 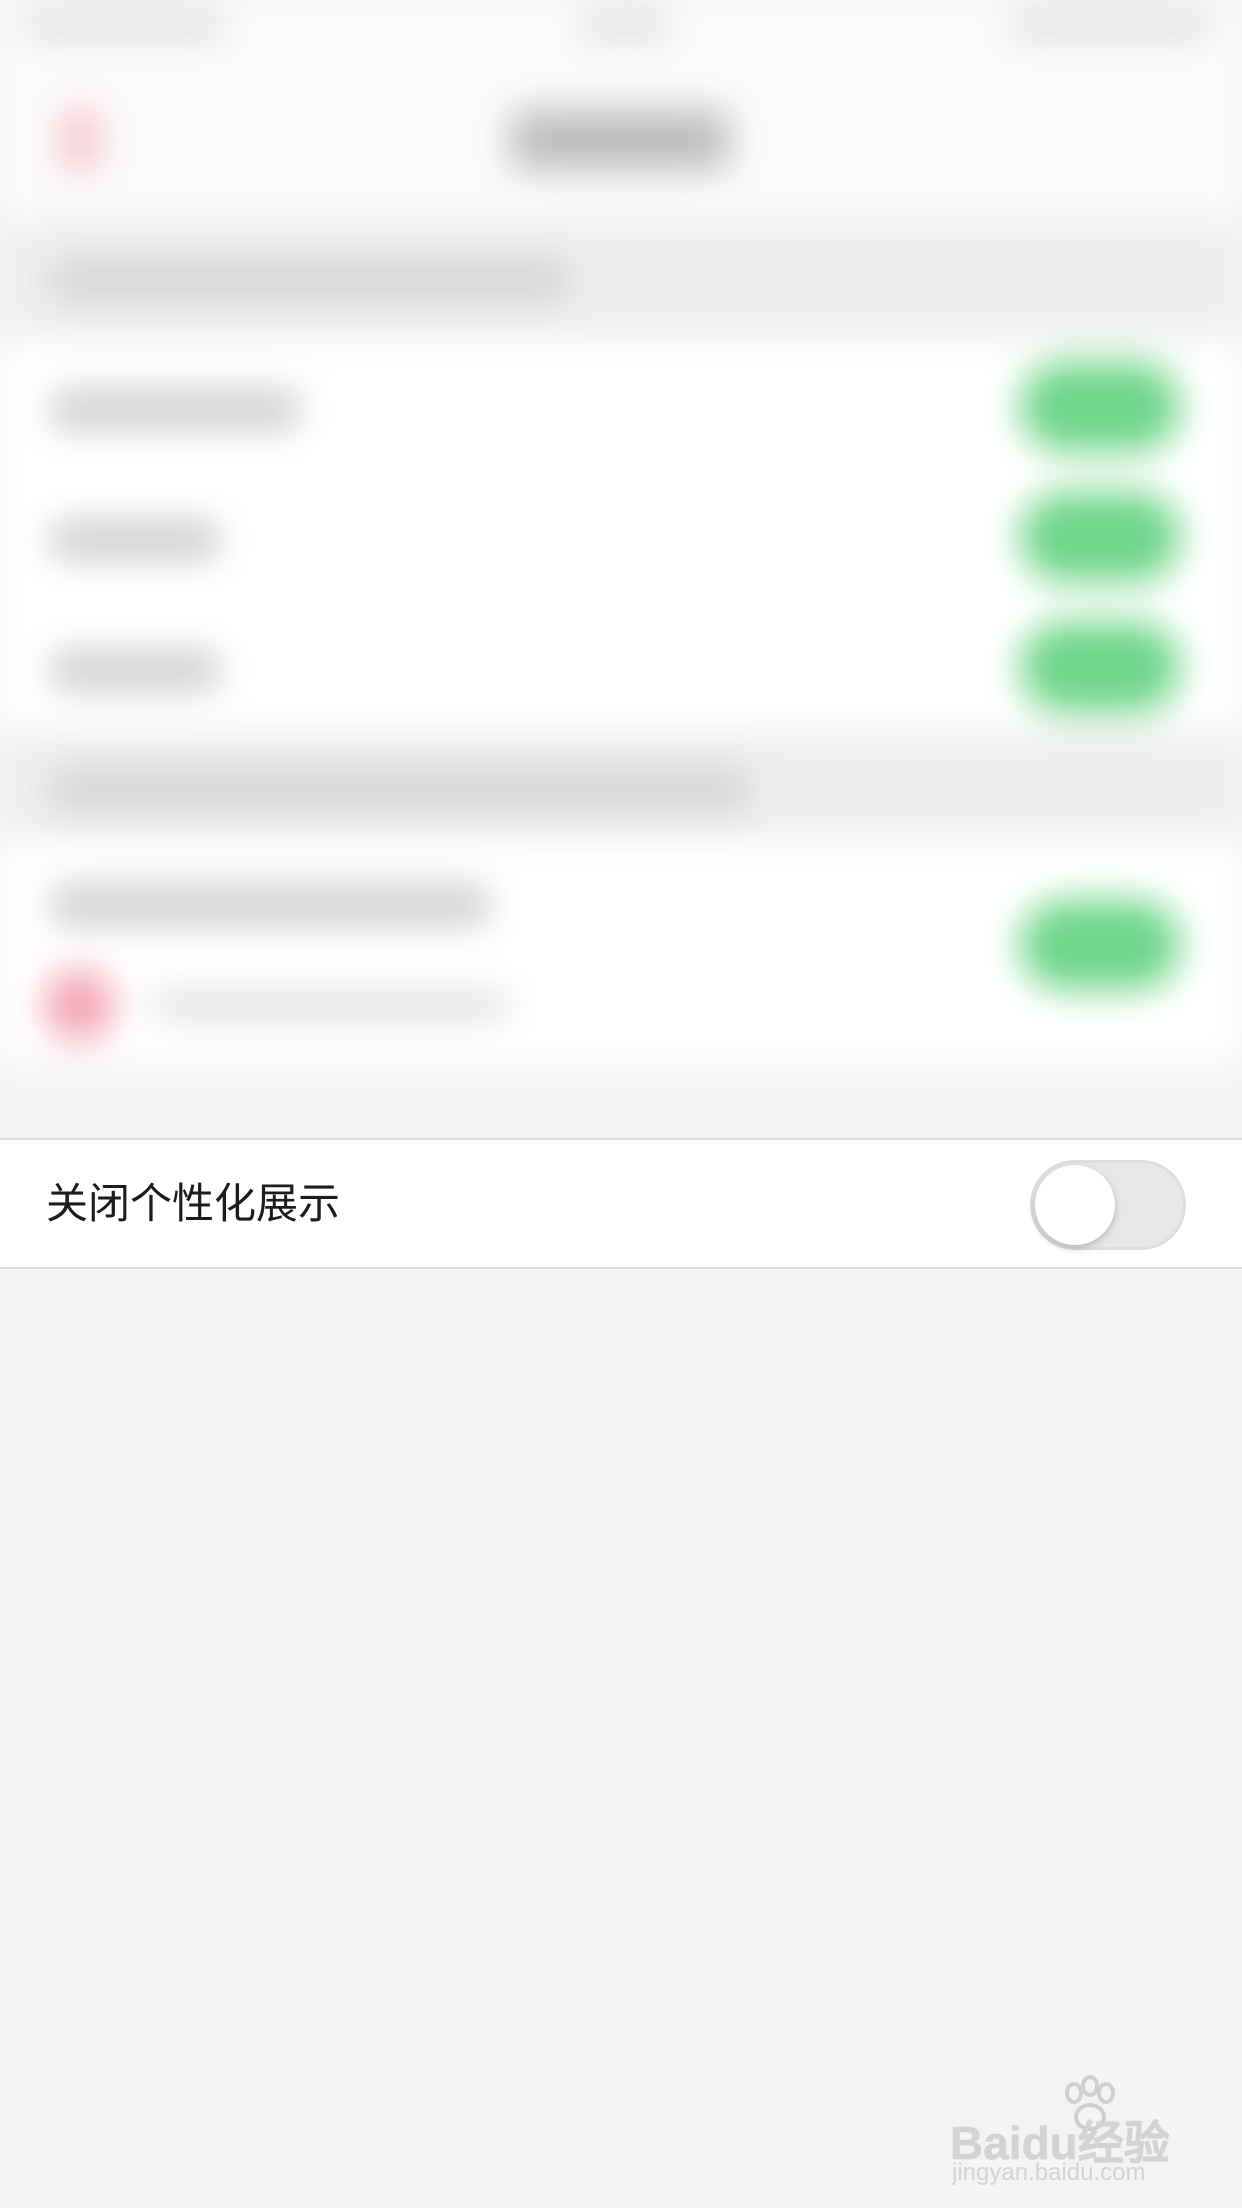 I want to click on status-bar, so click(x=621, y=30).